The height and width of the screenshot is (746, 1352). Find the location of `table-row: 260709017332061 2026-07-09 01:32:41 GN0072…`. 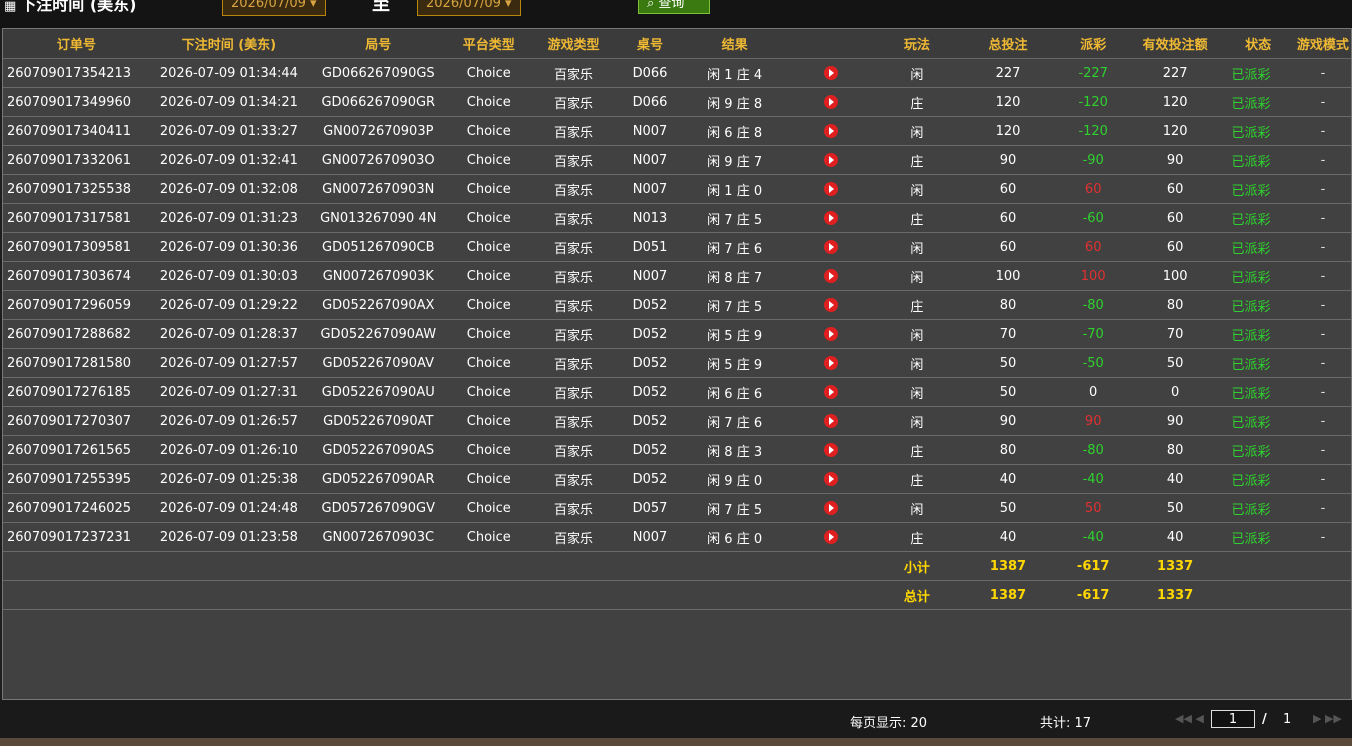

table-row: 260709017332061 2026-07-09 01:32:41 GN0072… is located at coordinates (677, 160).